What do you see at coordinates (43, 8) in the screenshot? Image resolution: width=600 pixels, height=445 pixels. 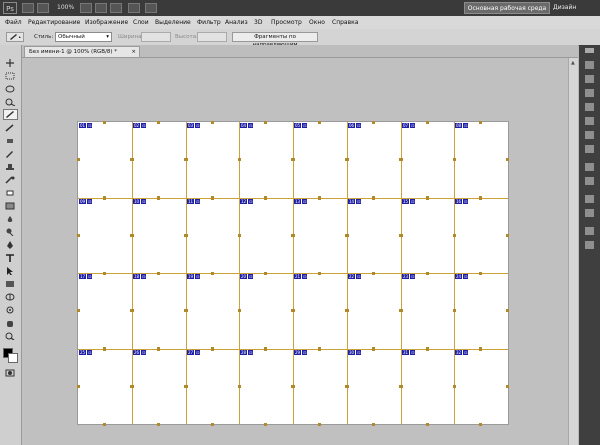 I see `mini-bridge-icon` at bounding box center [43, 8].